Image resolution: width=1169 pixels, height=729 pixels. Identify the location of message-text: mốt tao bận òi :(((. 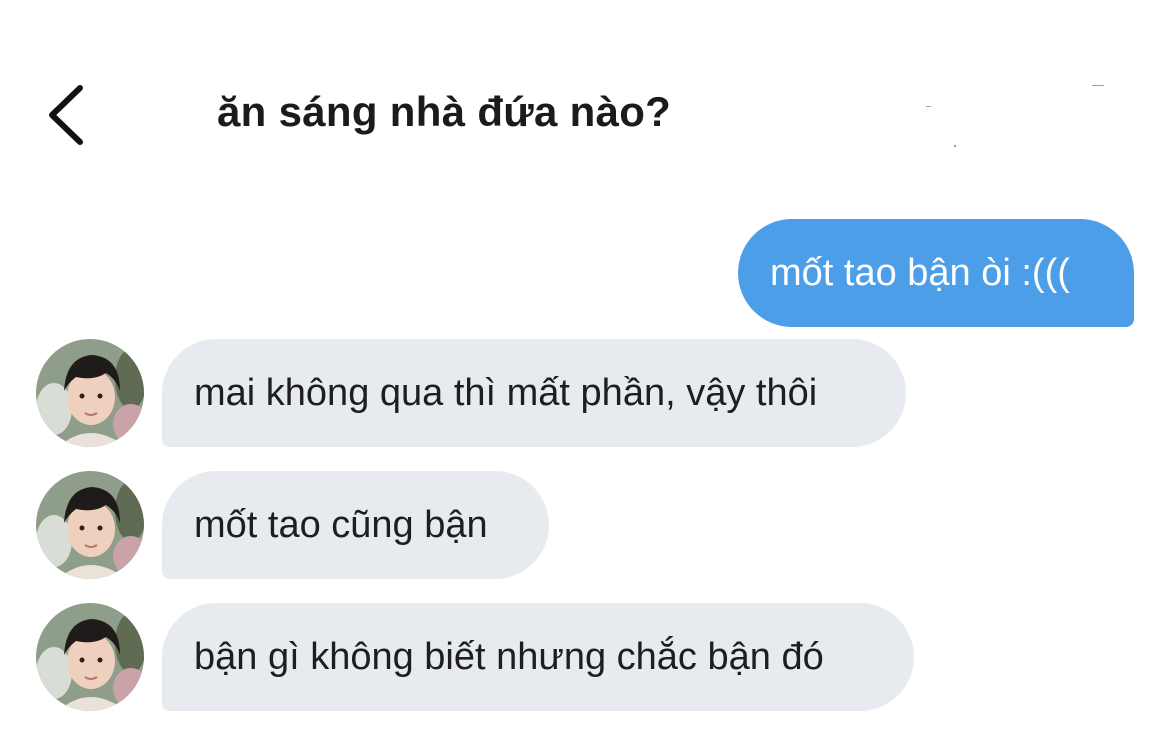
(920, 273).